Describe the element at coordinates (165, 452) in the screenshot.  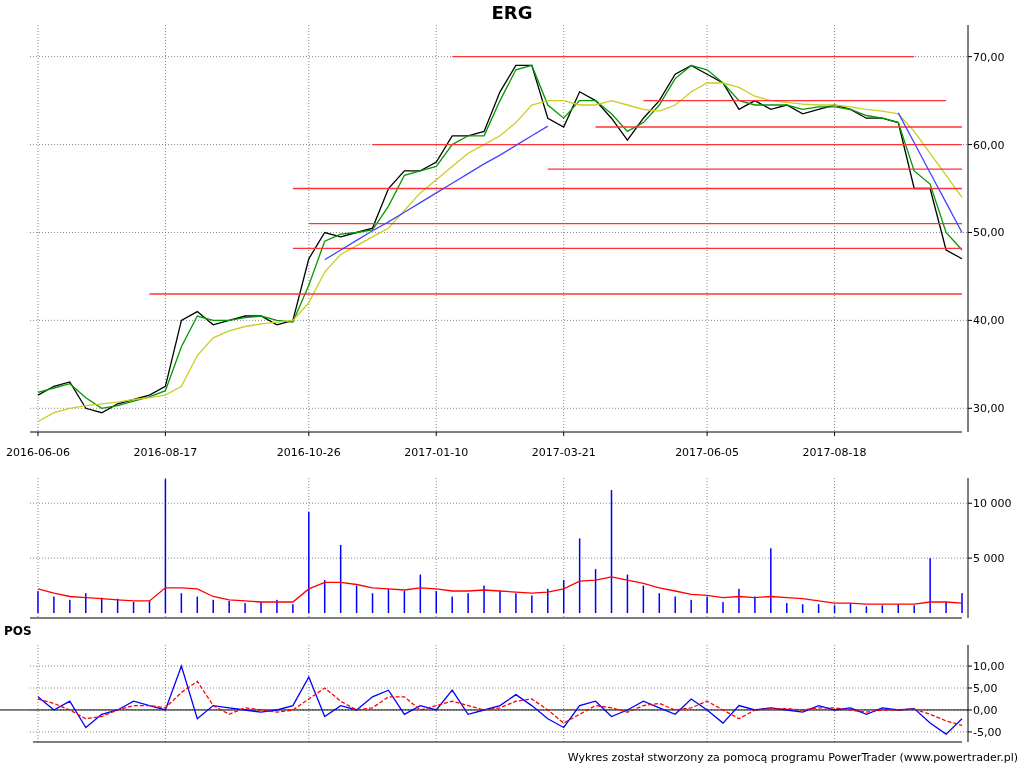
I see `axis-label: 2016-08-17` at that location.